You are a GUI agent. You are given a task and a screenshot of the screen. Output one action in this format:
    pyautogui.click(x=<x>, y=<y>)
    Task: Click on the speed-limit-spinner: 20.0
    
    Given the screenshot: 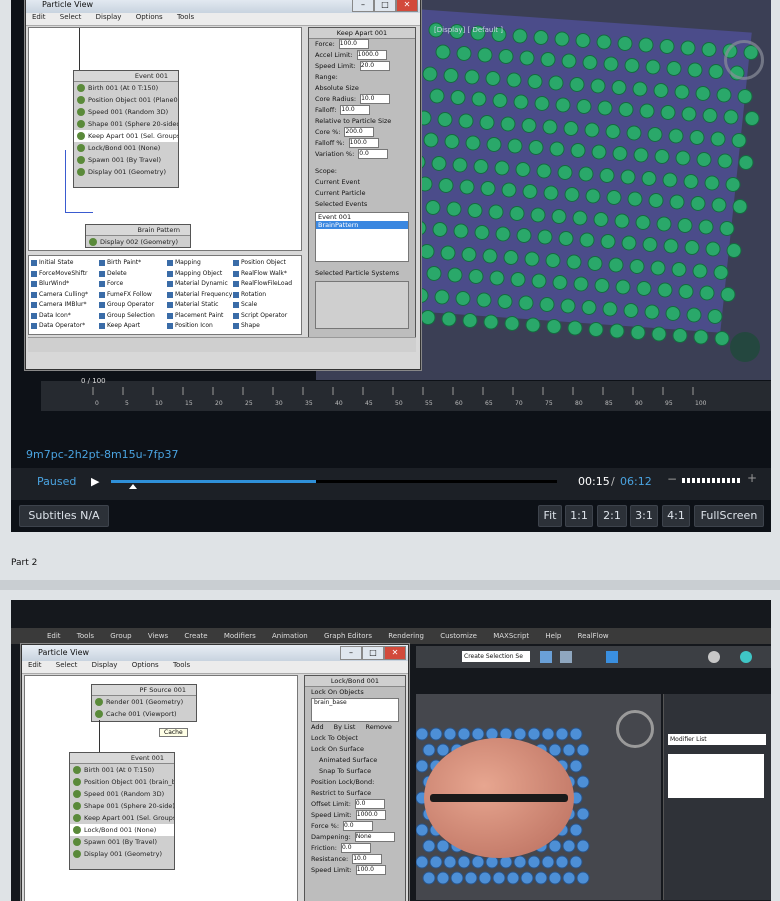 What is the action you would take?
    pyautogui.click(x=374, y=66)
    